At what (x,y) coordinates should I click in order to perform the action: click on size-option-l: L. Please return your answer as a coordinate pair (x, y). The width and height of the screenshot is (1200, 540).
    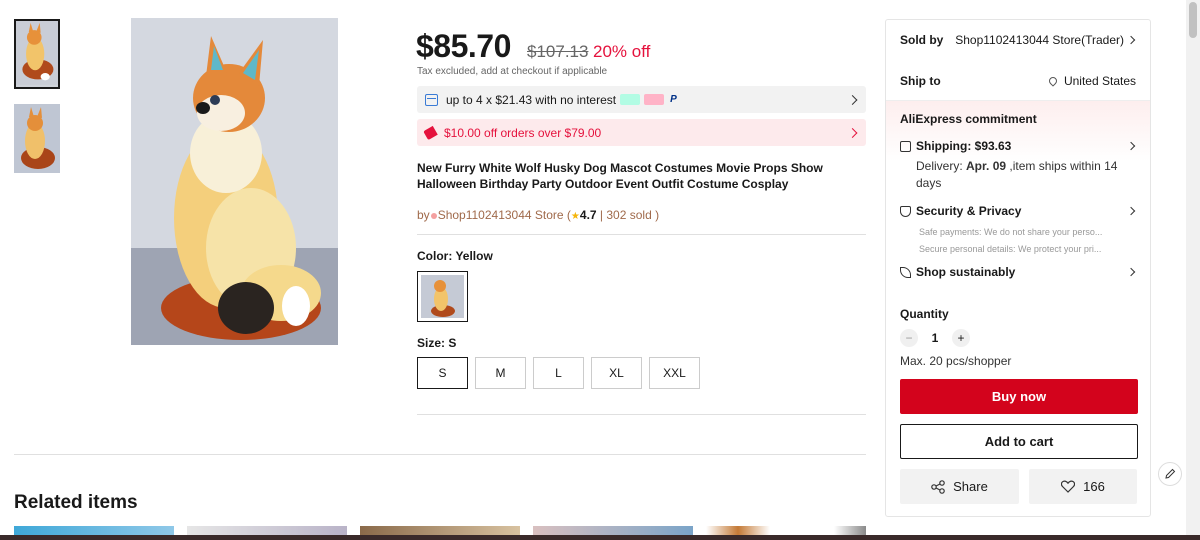
    Looking at the image, I should click on (558, 373).